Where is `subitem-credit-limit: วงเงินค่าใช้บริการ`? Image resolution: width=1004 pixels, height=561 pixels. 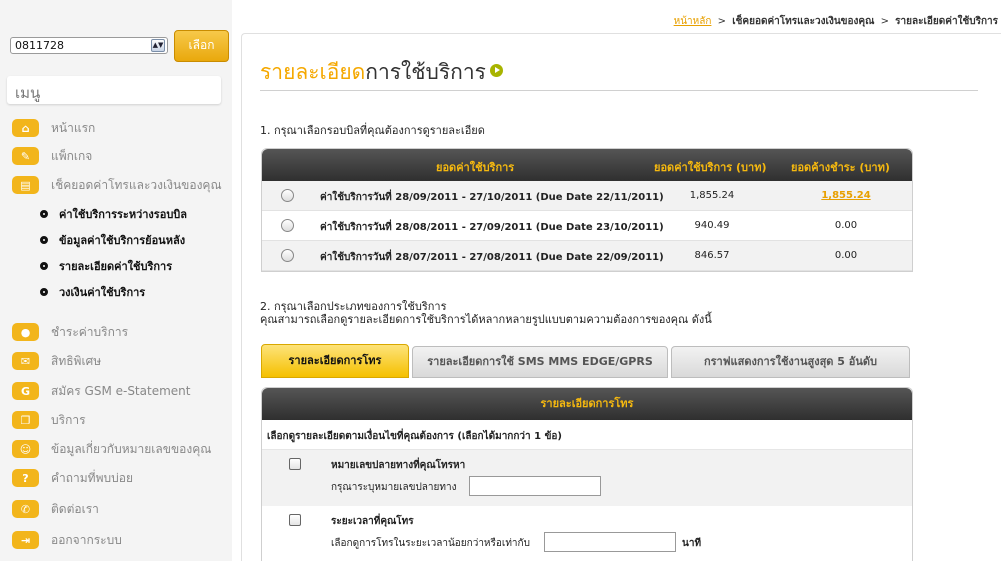 subitem-credit-limit: วงเงินค่าใช้บริการ is located at coordinates (92, 292).